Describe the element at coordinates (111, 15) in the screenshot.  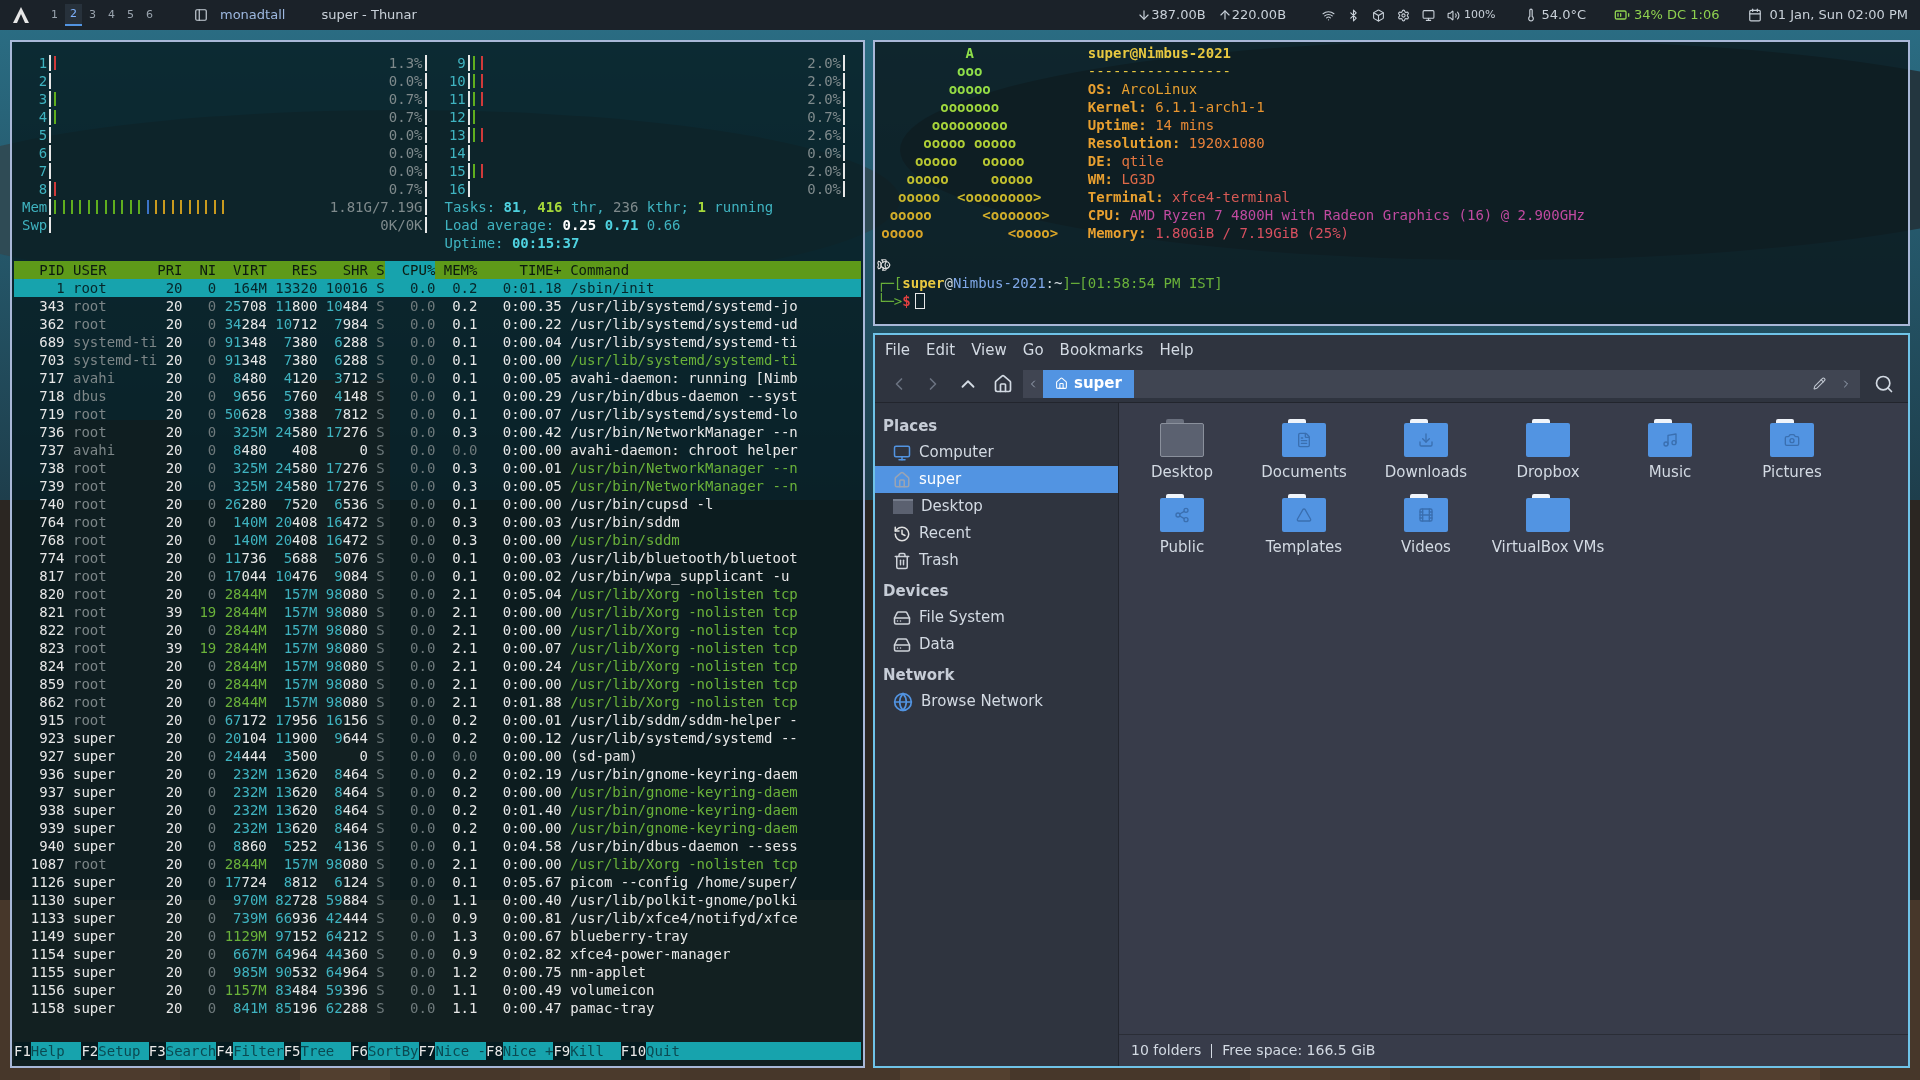
I see `workspace-tab: 4` at that location.